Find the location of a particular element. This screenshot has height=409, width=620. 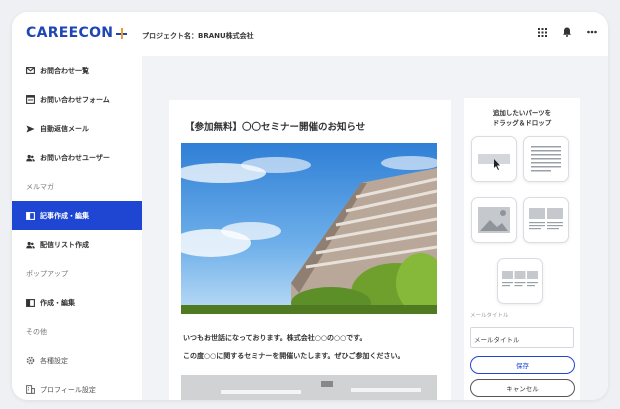

sidebar-item-article-edit: 記事作成・編集 is located at coordinates (77, 215).